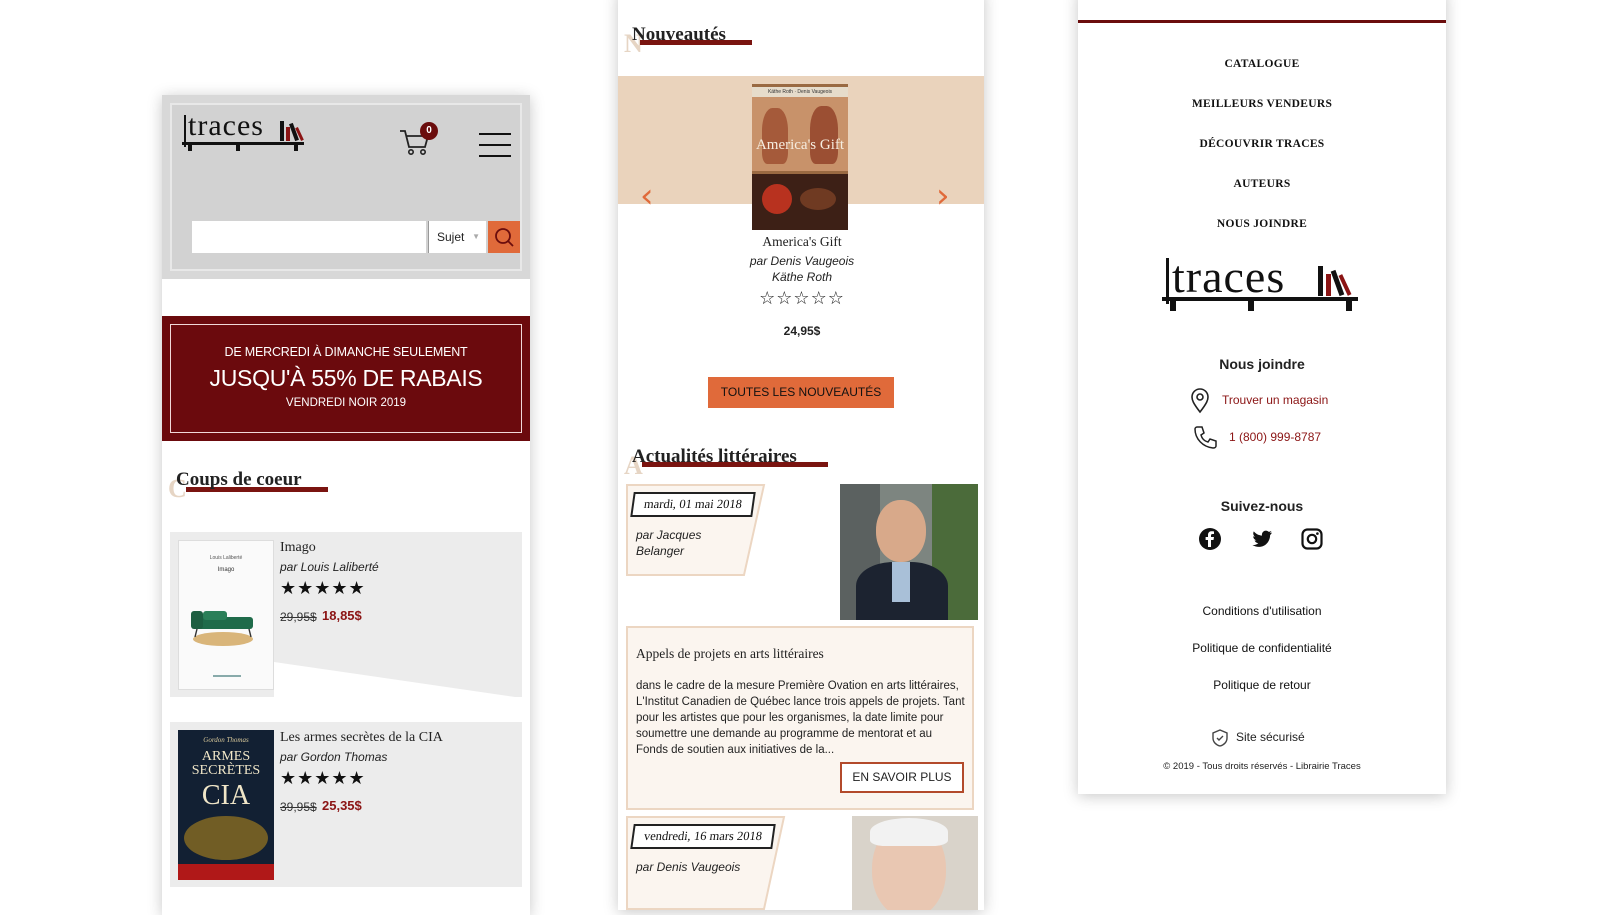  What do you see at coordinates (730, 654) in the screenshot?
I see `article-title: Appels de projets en arts littéraires` at bounding box center [730, 654].